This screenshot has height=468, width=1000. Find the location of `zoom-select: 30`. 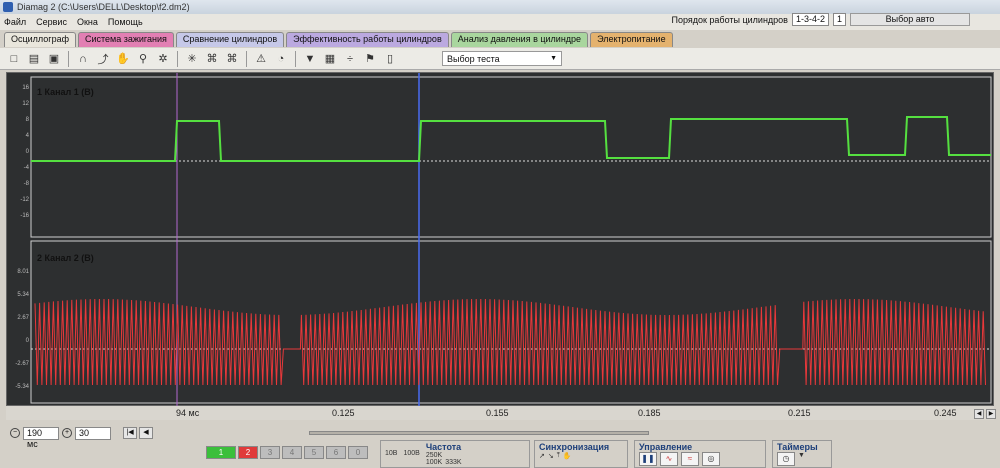

zoom-select: 30 is located at coordinates (93, 433).